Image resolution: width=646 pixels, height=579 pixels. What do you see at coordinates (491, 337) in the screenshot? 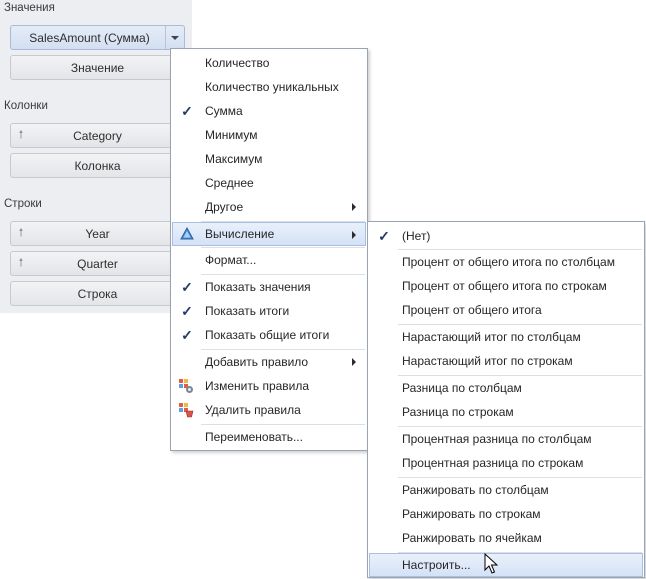
I see `submenu-item-label: Нарастающий итог по столбцам` at bounding box center [491, 337].